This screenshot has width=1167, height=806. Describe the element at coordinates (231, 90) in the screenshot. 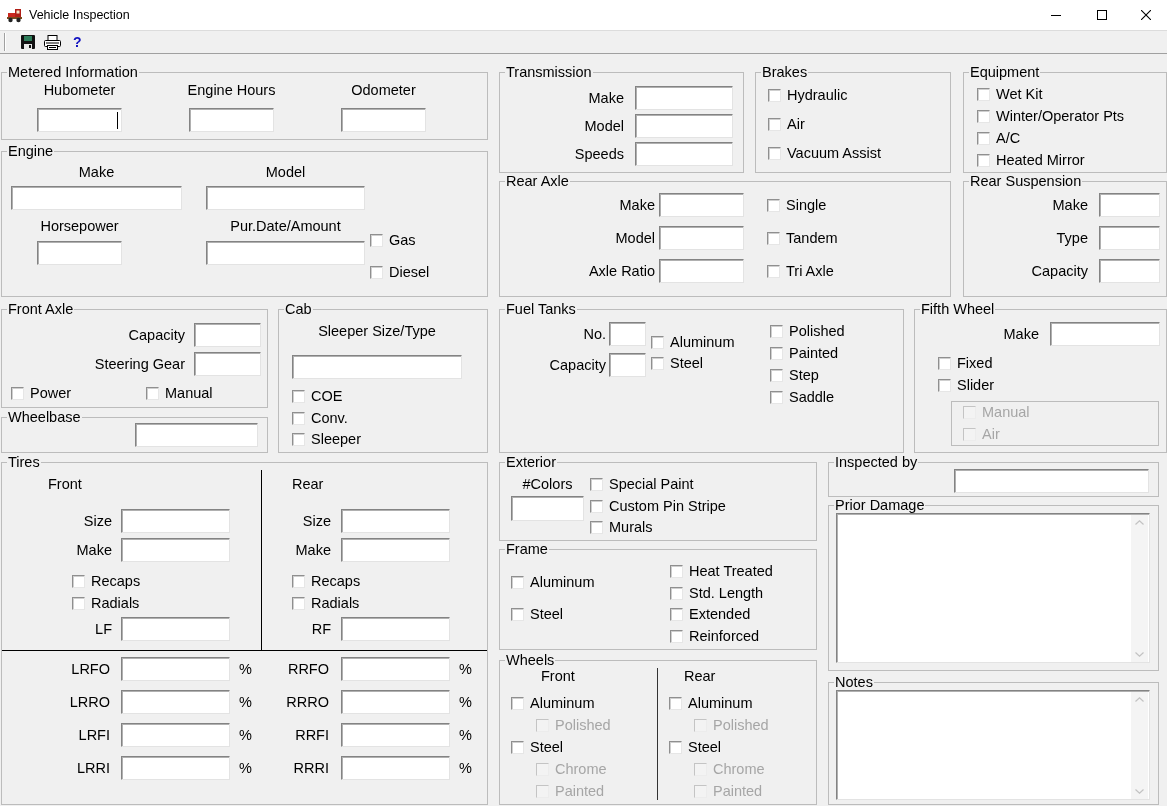

I see `field-label: Engine Hours` at that location.